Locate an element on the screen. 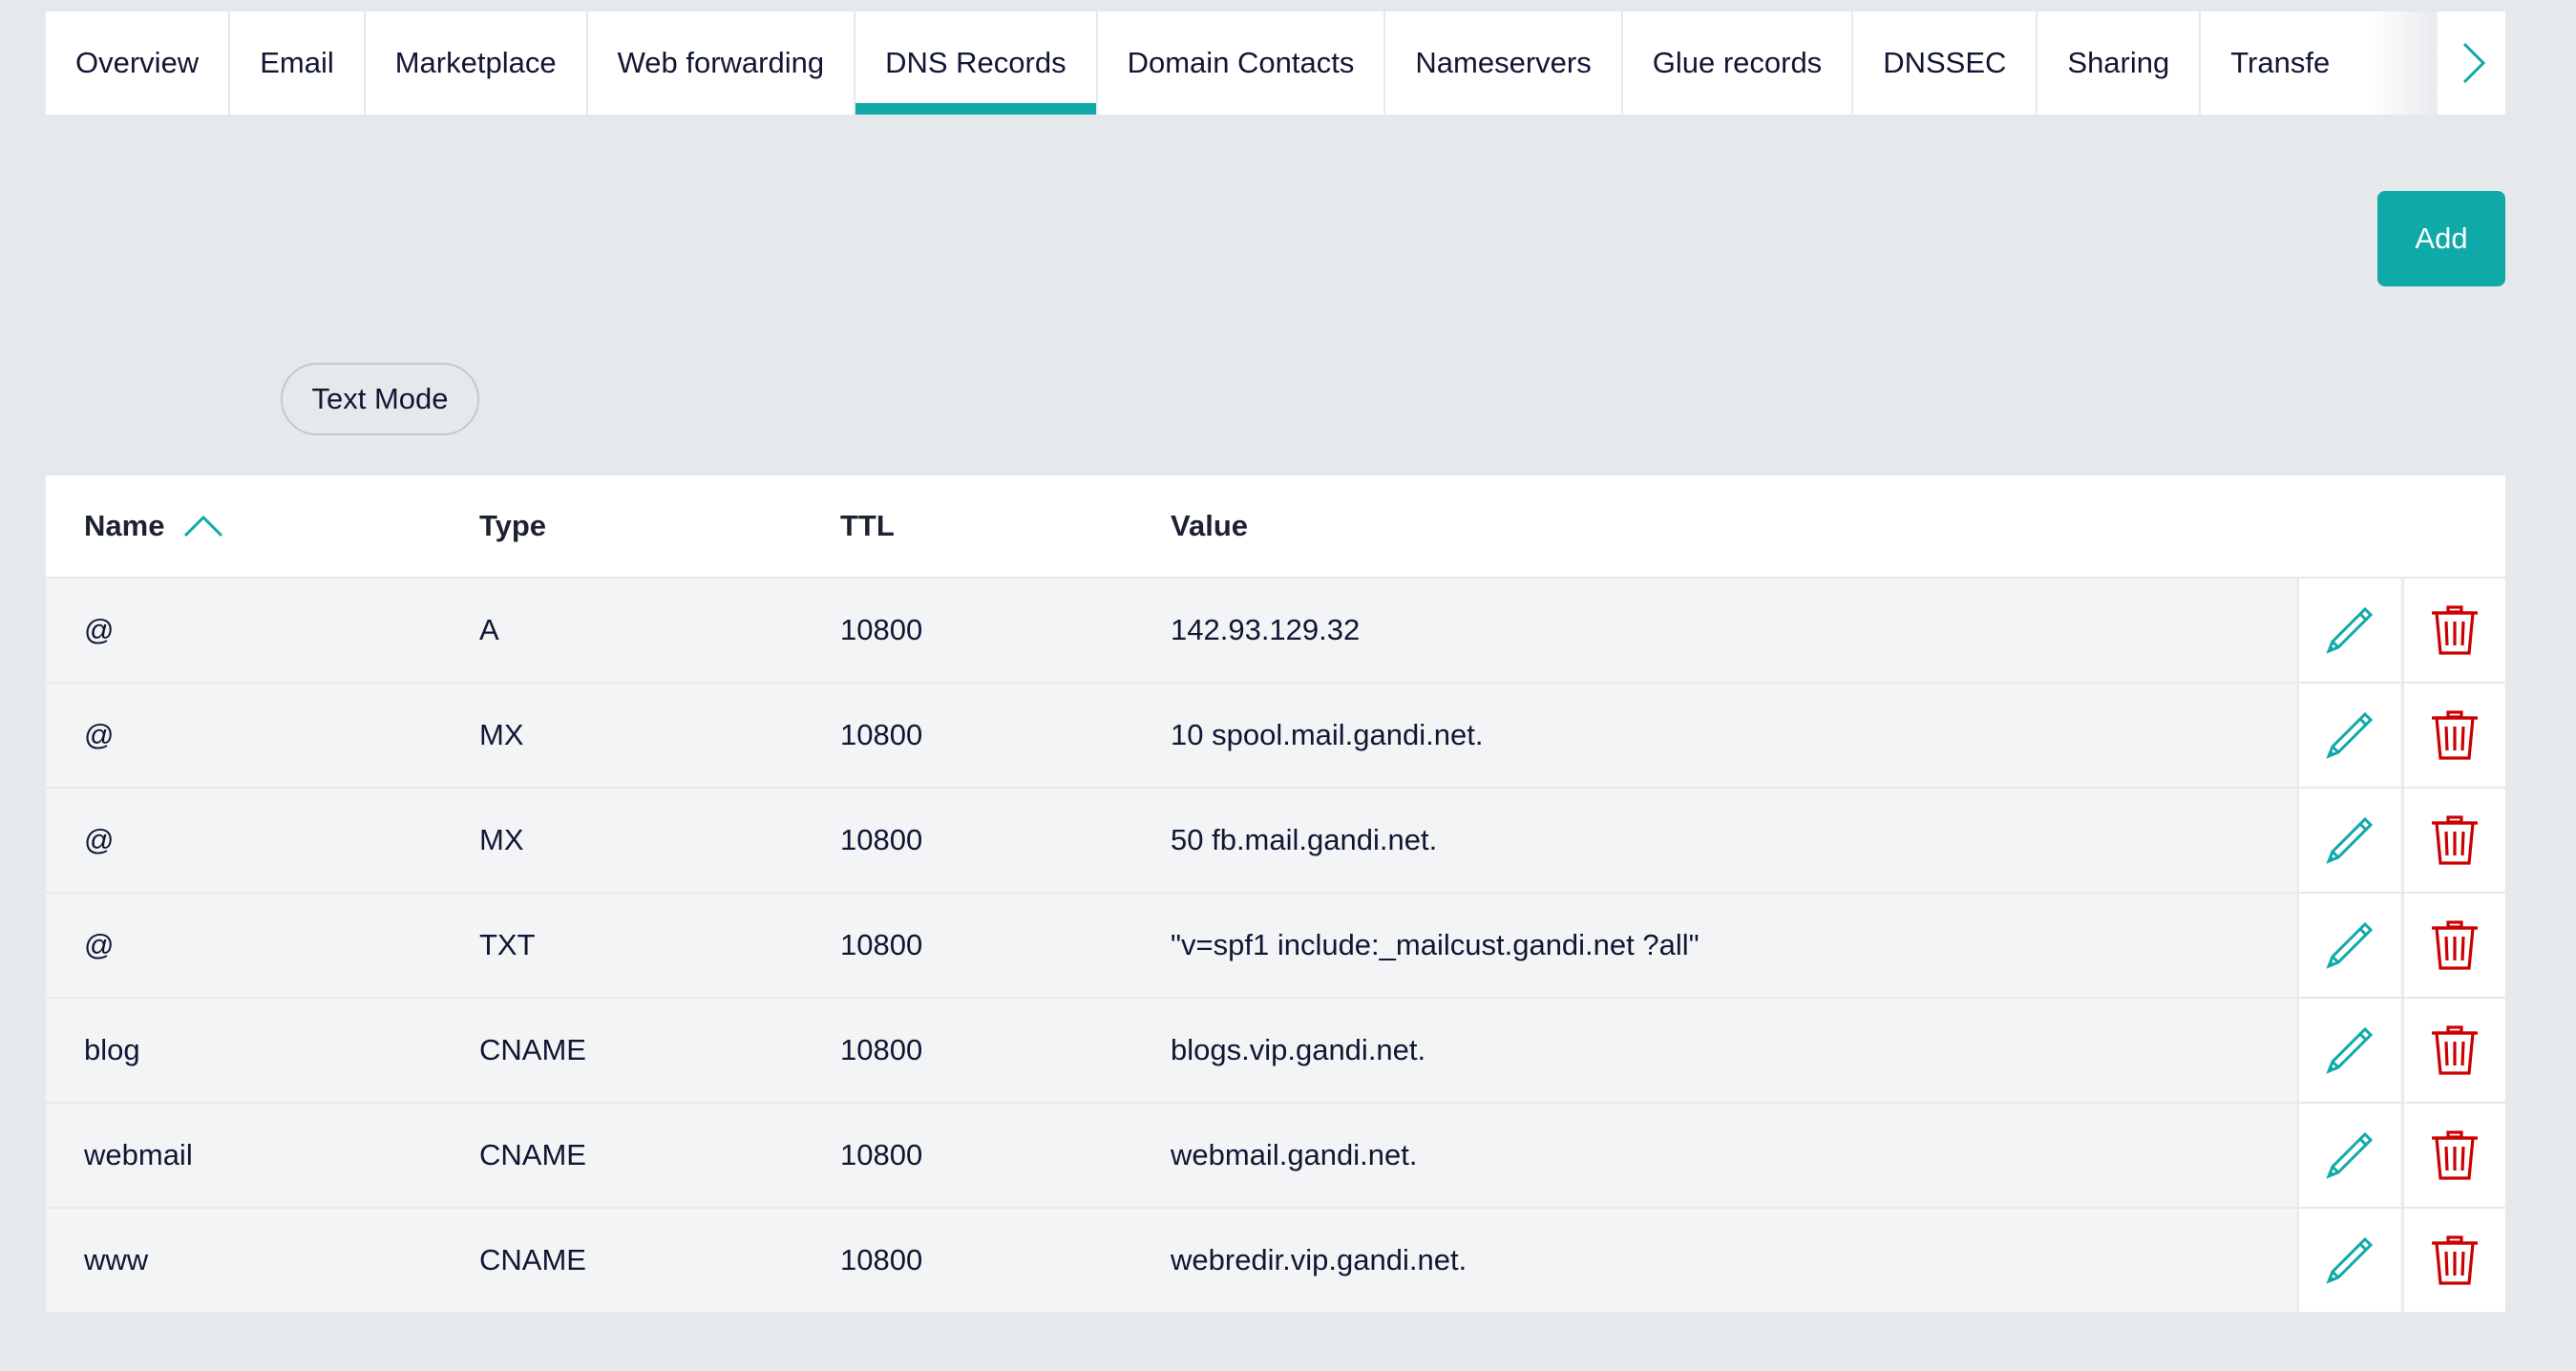  tab-domain-contacts: Domain Contacts is located at coordinates (1242, 63).